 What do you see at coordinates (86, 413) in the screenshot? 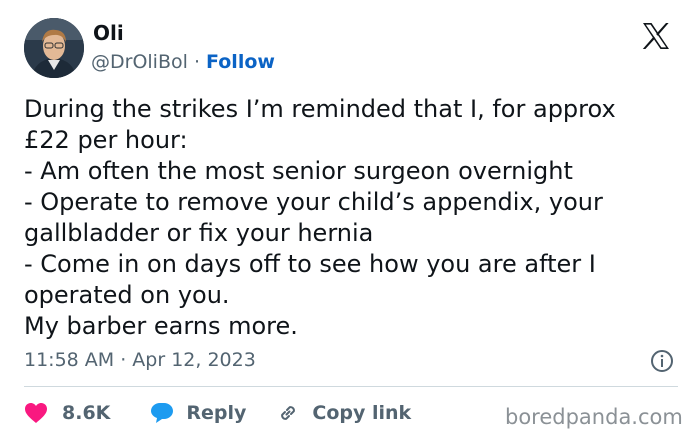
I see `like-count: 8.6K` at bounding box center [86, 413].